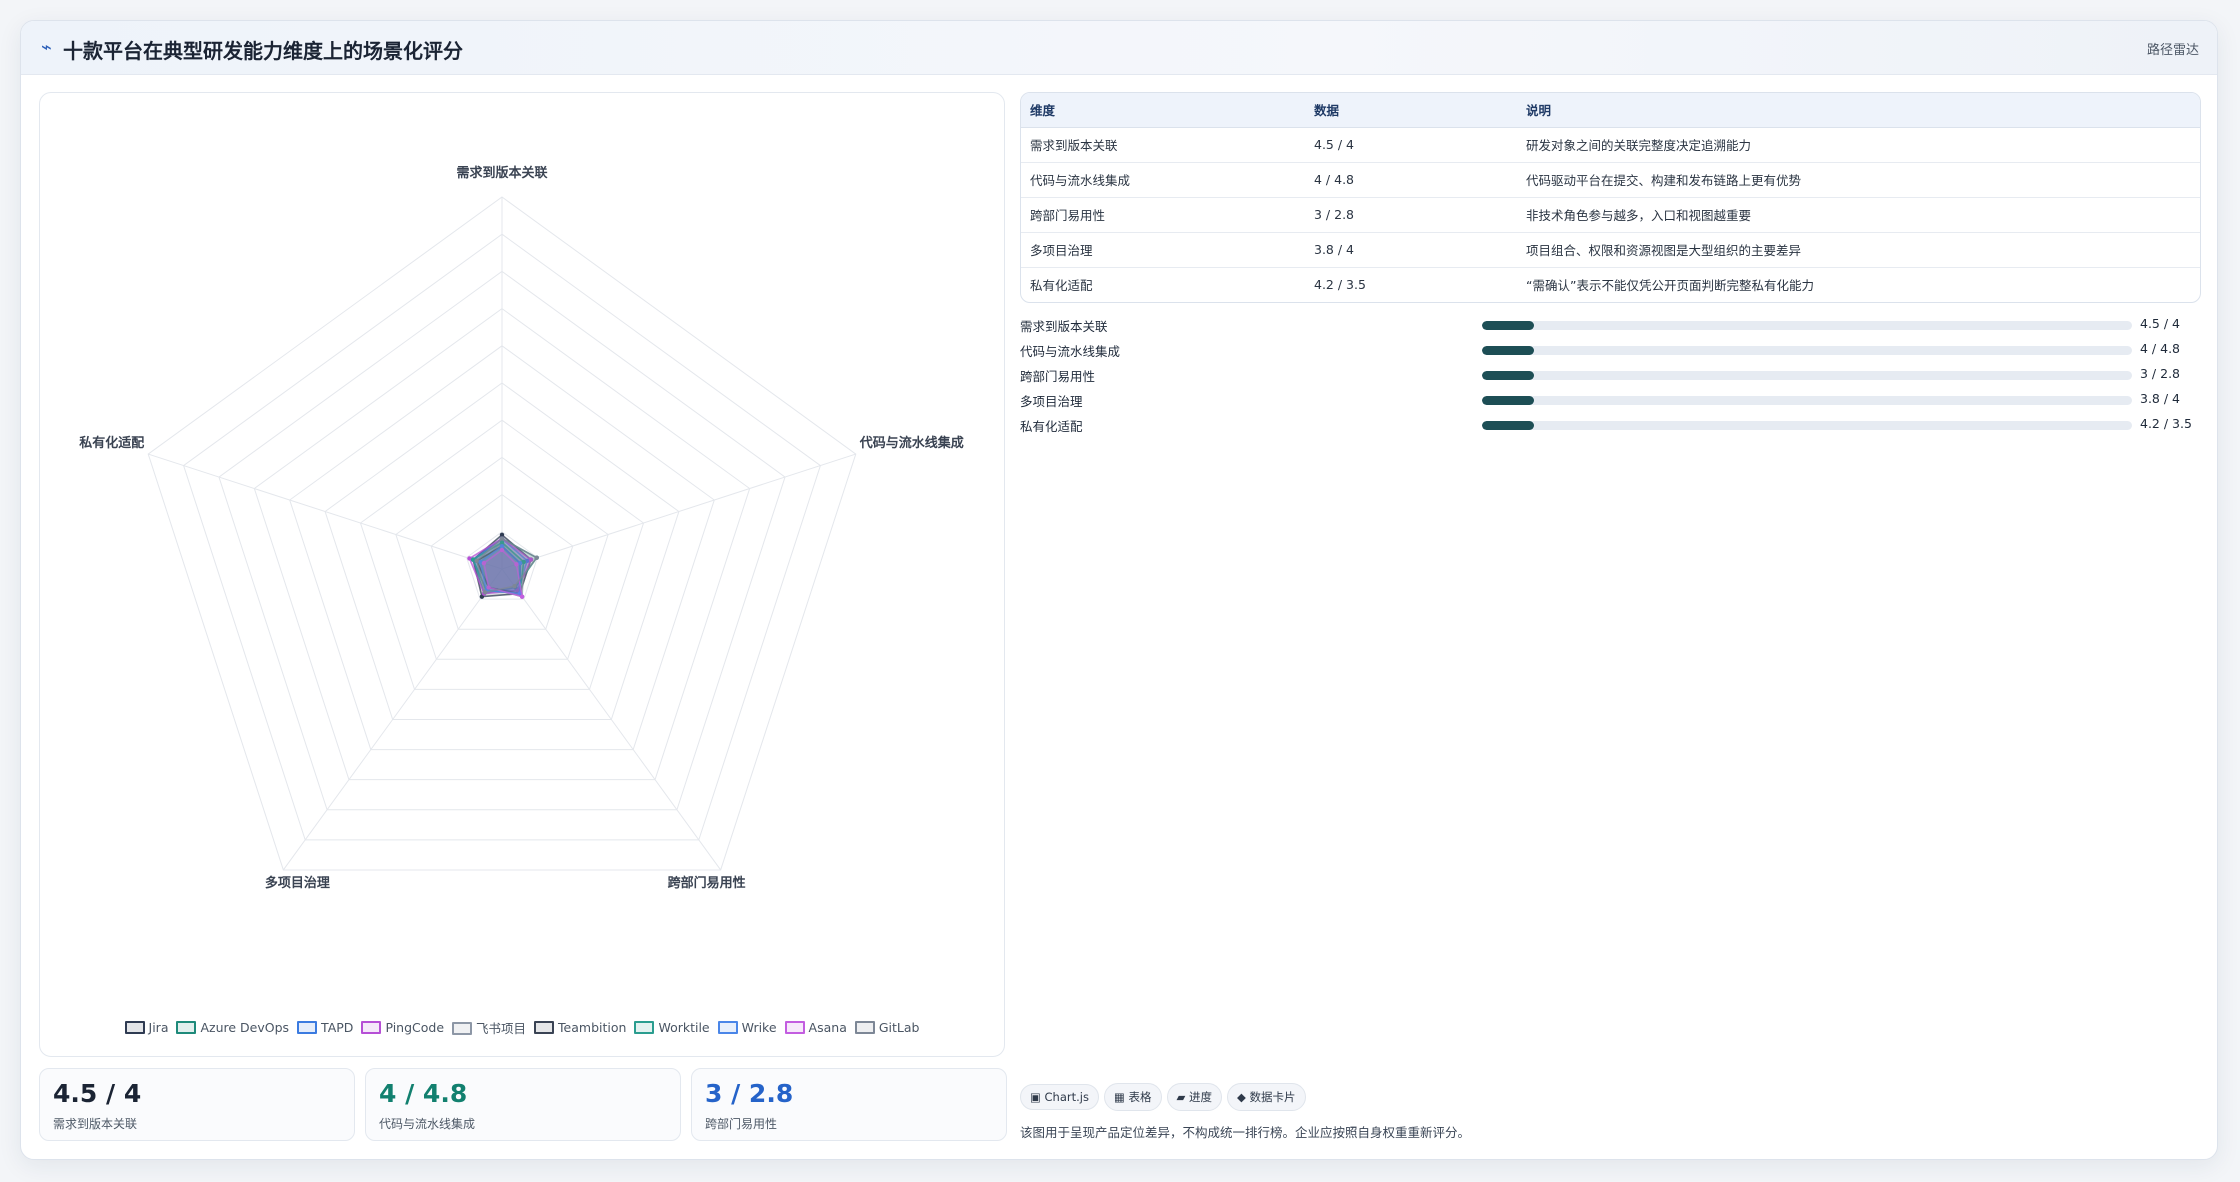 The height and width of the screenshot is (1182, 2240). I want to click on progress-row: 多项目治理 3.8 / 4, so click(1610, 399).